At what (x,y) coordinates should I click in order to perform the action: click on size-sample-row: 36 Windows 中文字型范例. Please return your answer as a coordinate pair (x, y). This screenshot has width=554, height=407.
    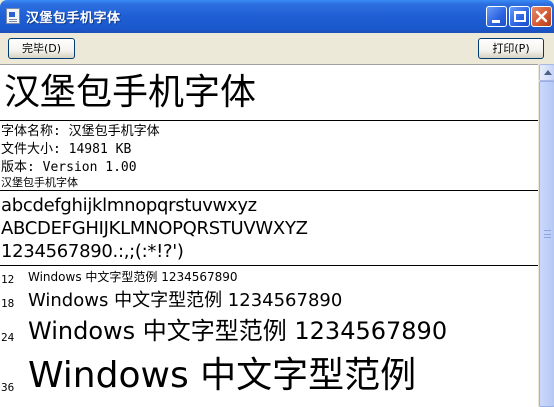
    Looking at the image, I should click on (269, 378).